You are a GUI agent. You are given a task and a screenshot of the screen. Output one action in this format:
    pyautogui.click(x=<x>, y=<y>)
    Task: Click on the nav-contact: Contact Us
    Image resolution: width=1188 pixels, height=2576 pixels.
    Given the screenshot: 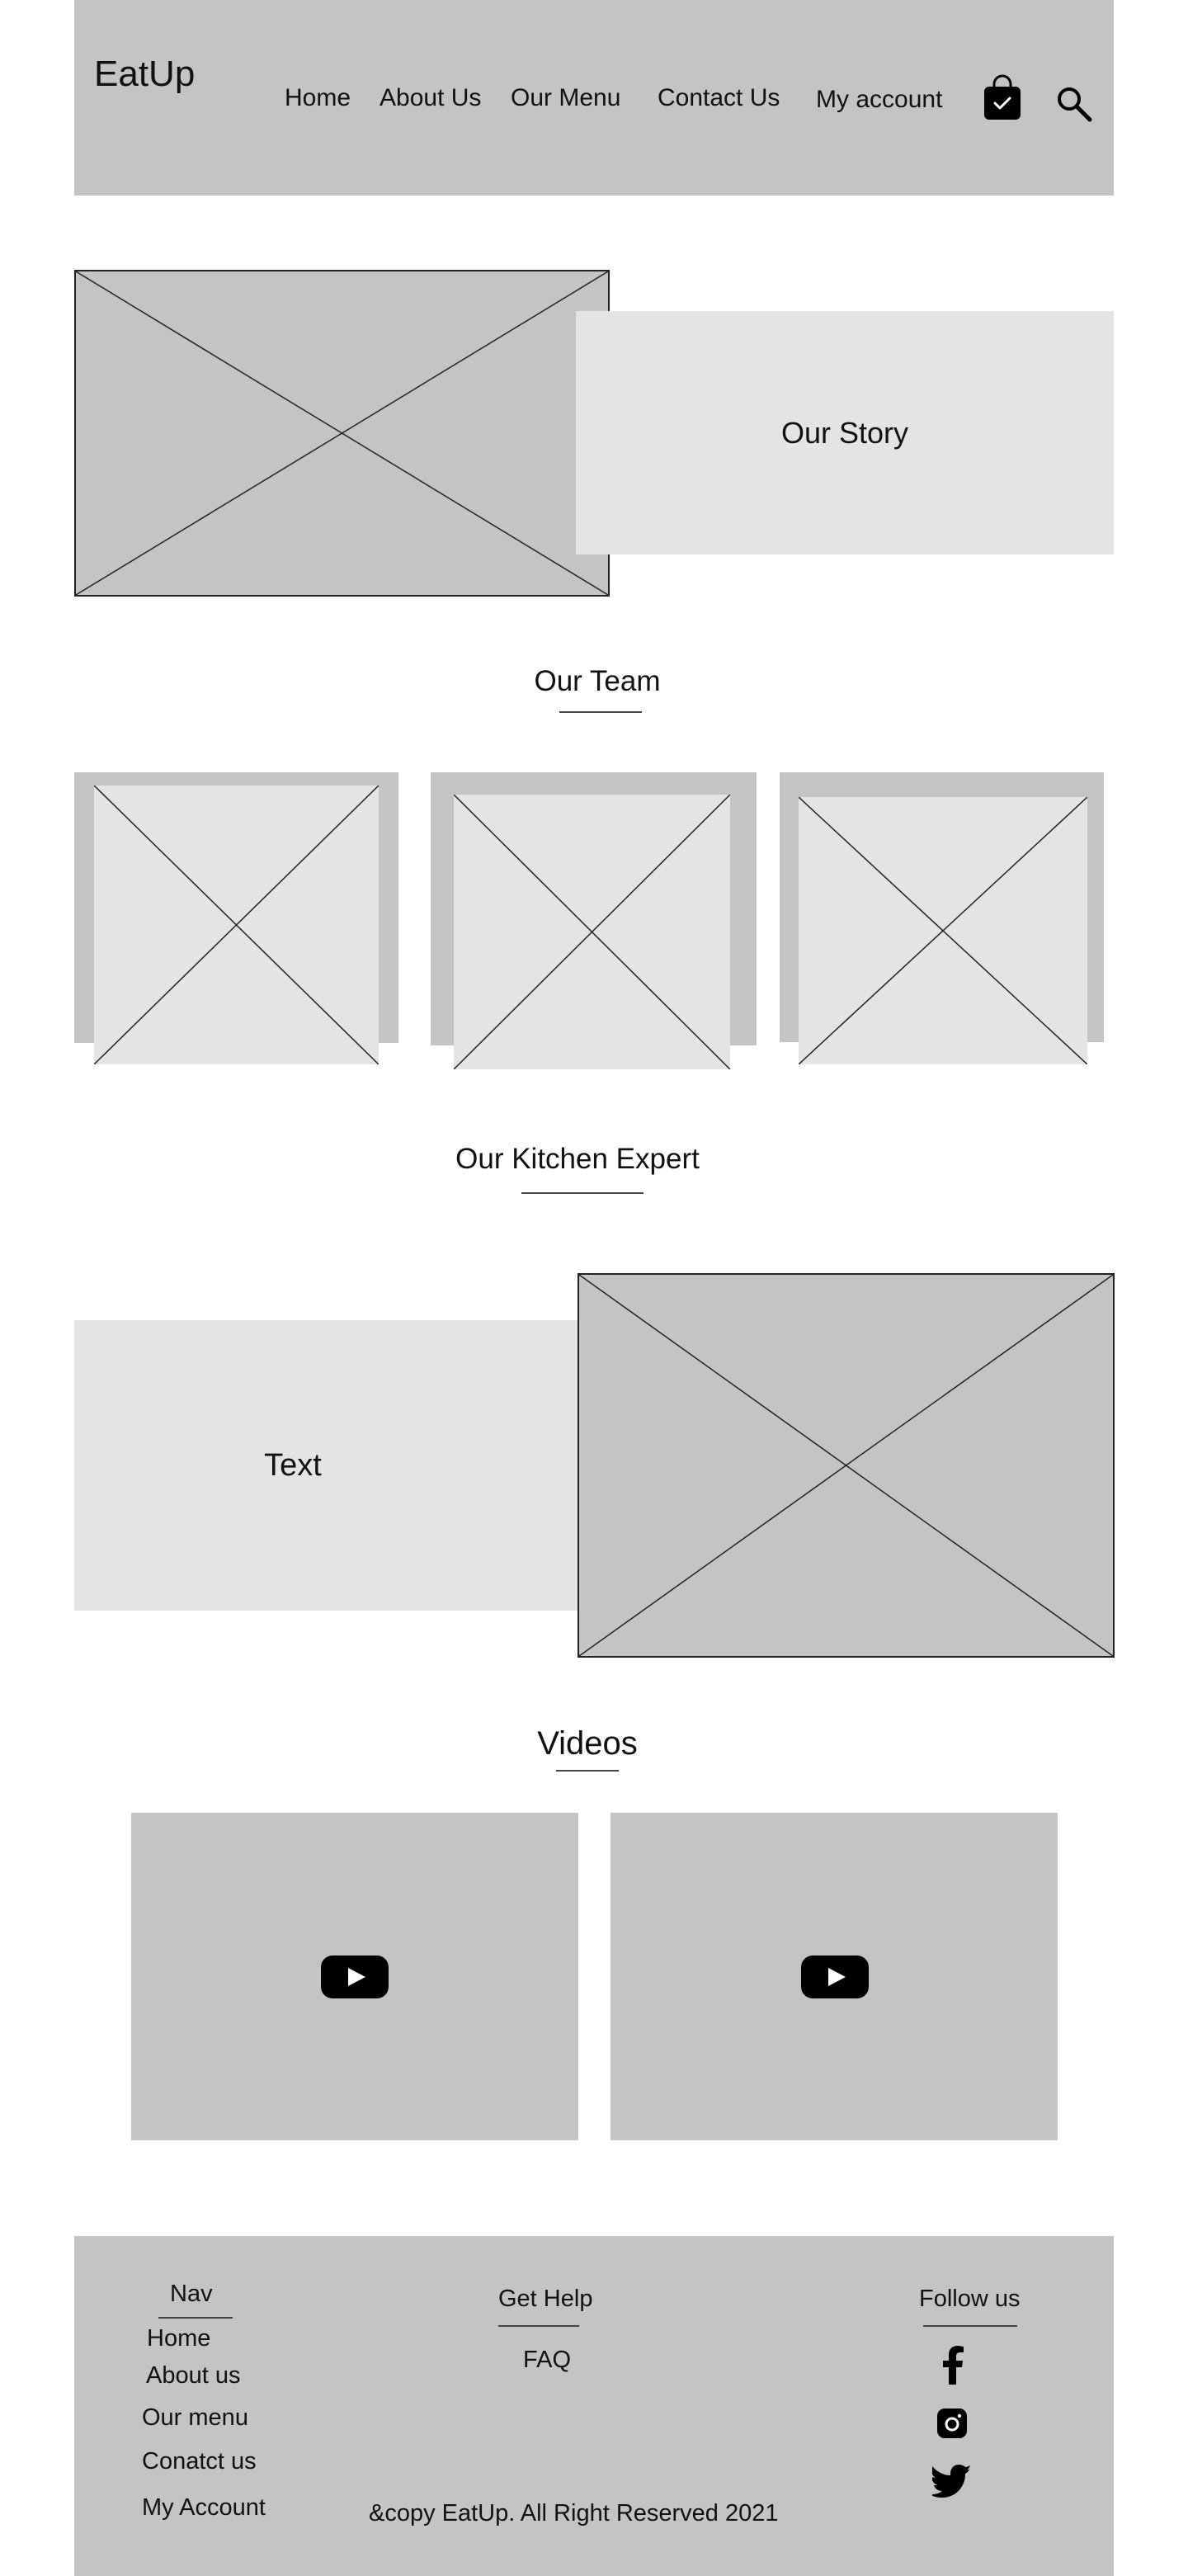 What is the action you would take?
    pyautogui.click(x=719, y=98)
    